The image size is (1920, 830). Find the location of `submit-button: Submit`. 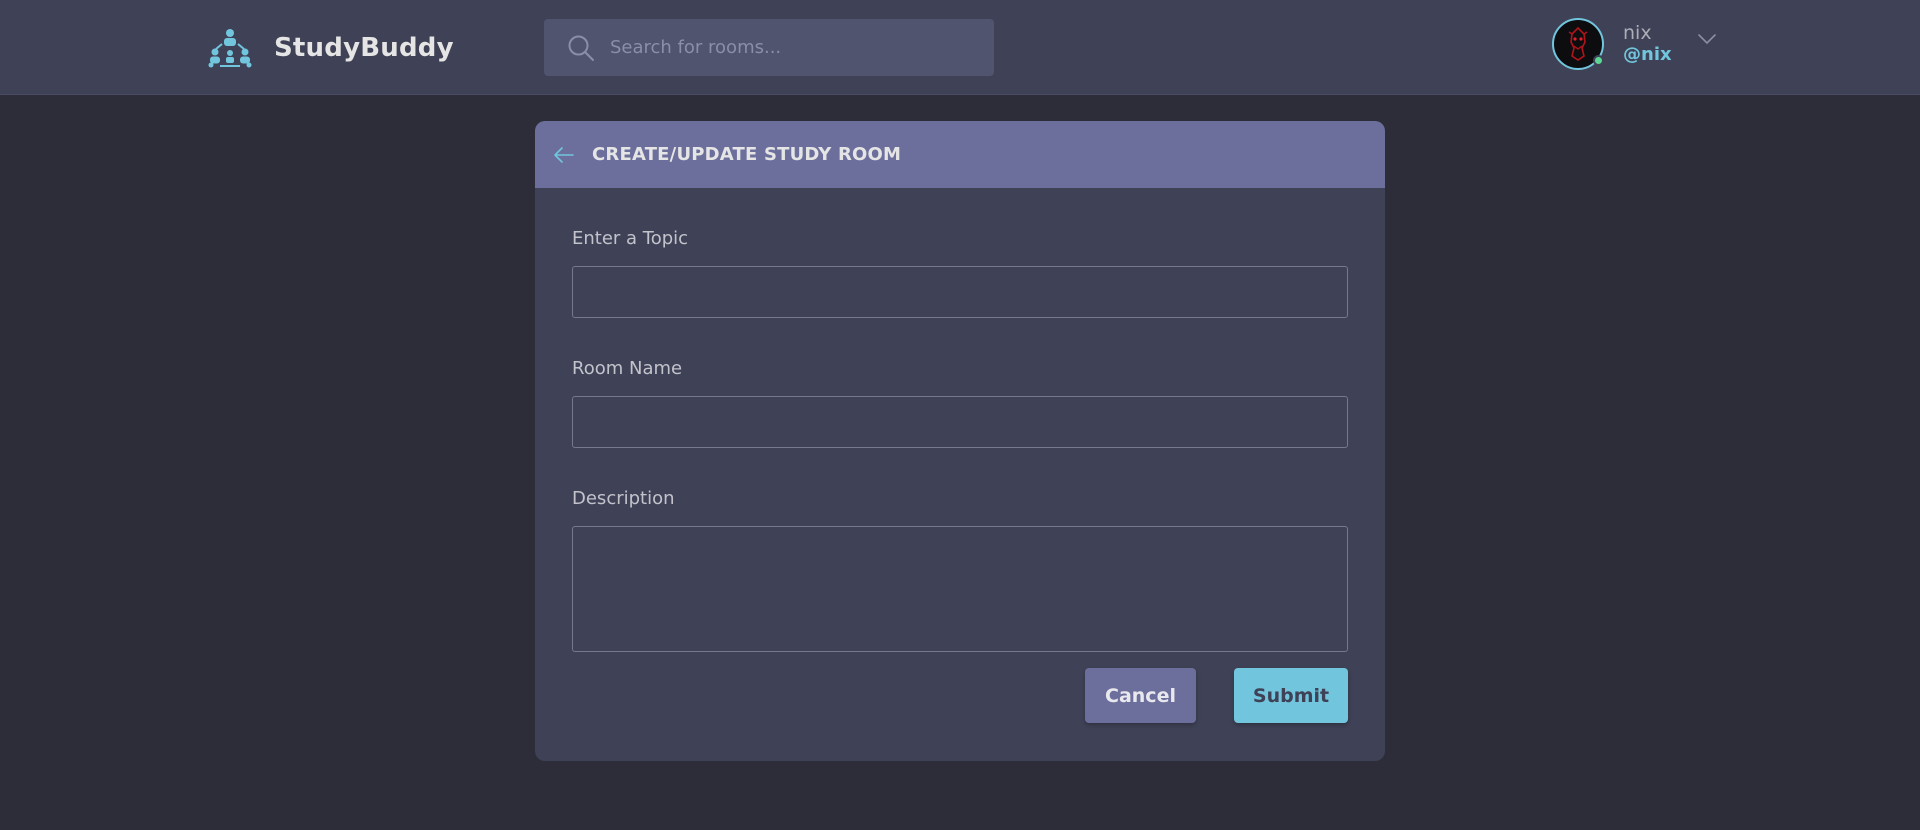

submit-button: Submit is located at coordinates (1291, 695).